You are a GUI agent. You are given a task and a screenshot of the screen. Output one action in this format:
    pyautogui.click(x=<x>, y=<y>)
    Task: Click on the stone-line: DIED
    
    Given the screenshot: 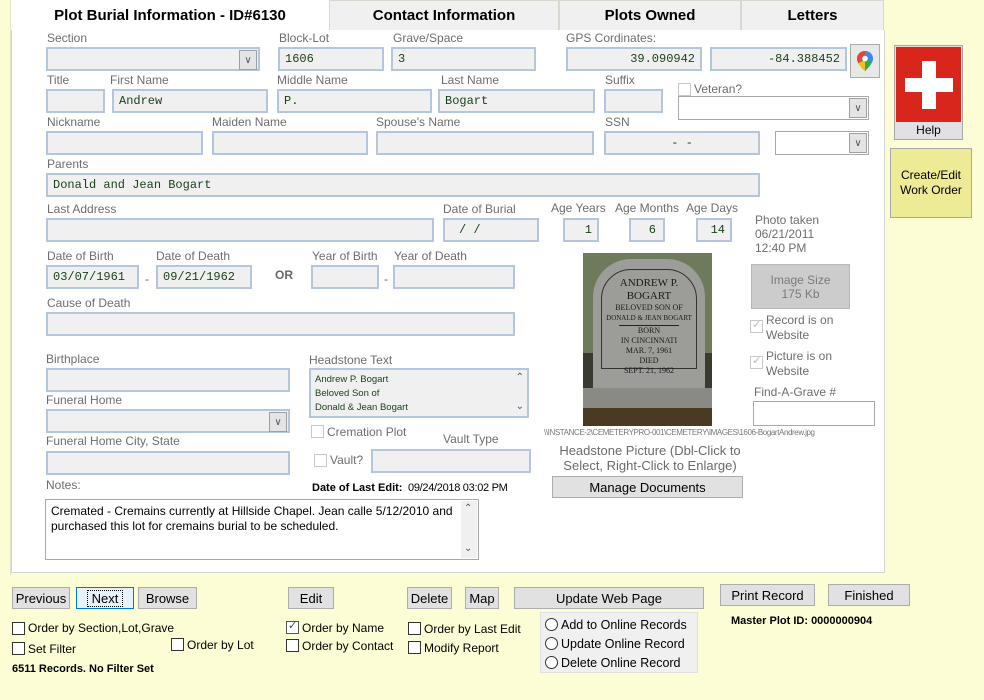 What is the action you would take?
    pyautogui.click(x=649, y=360)
    